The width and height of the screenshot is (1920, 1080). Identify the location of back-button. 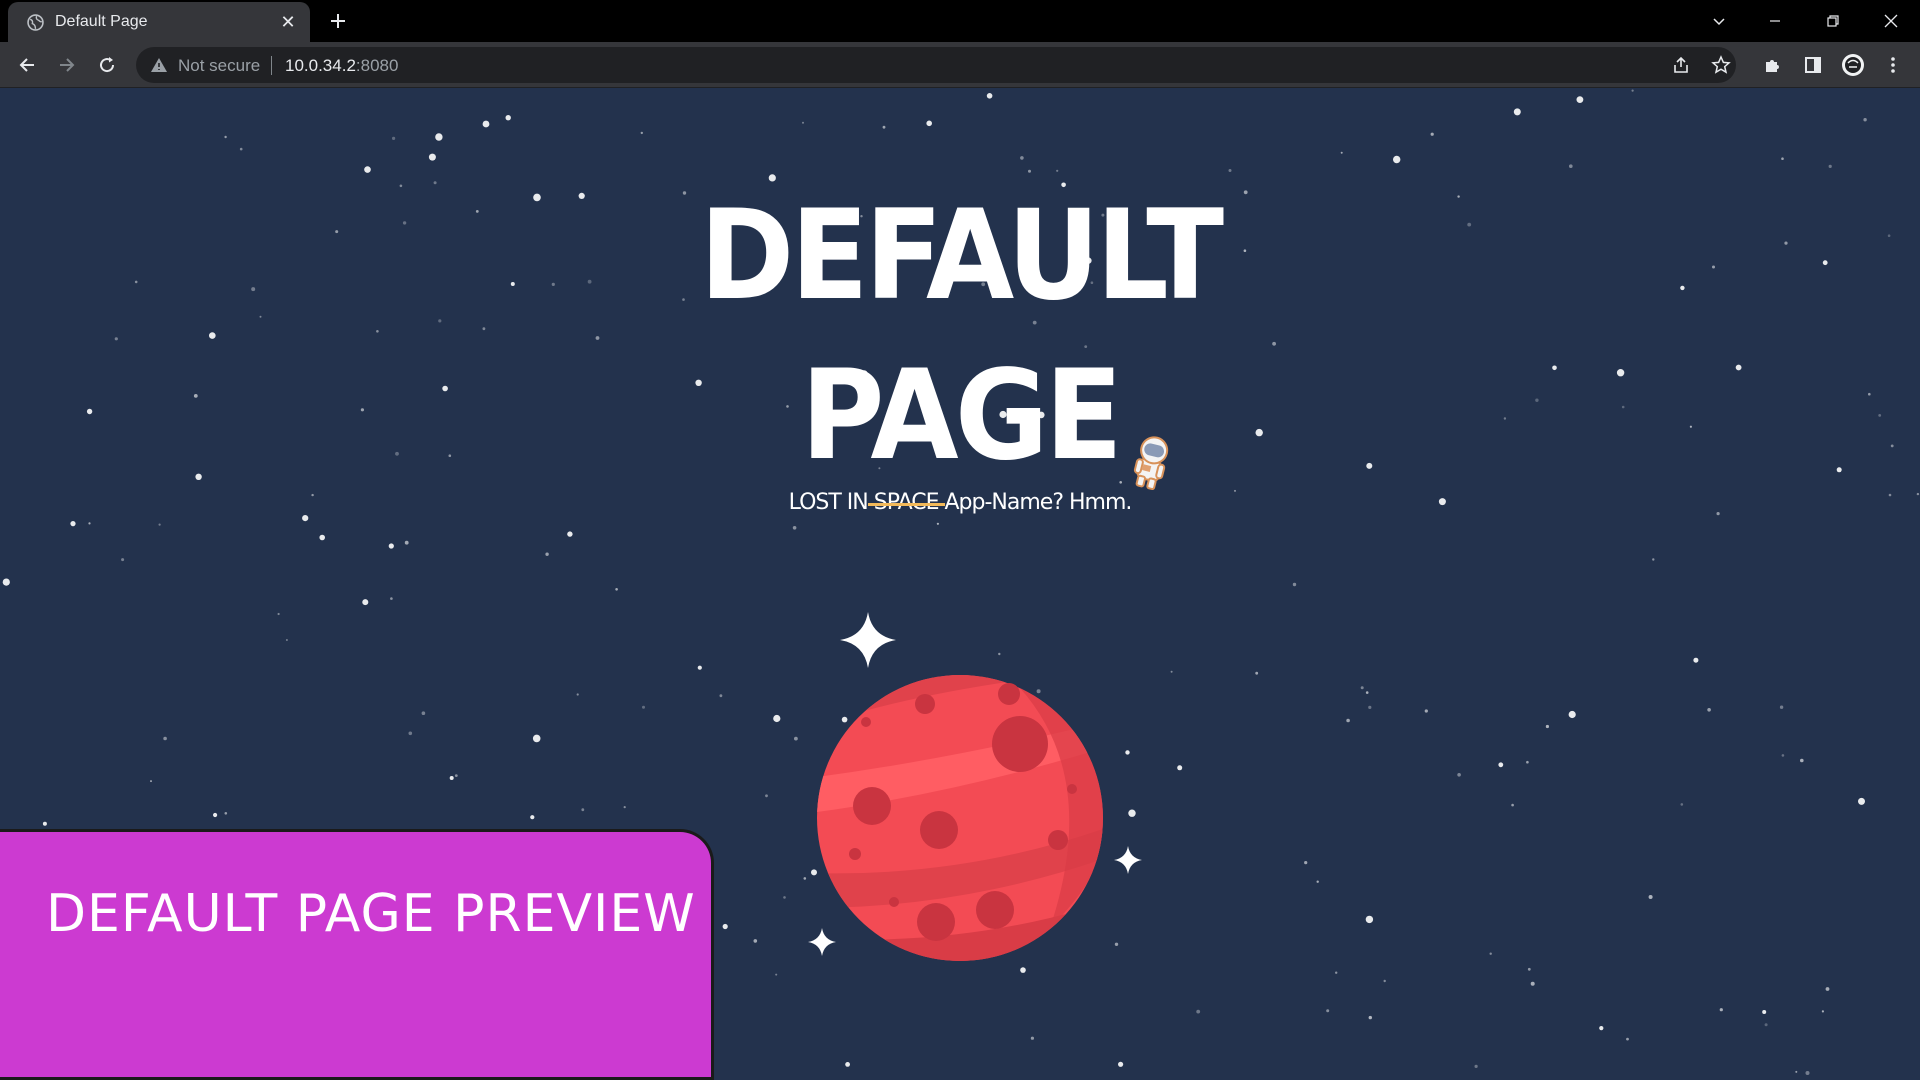
(27, 65).